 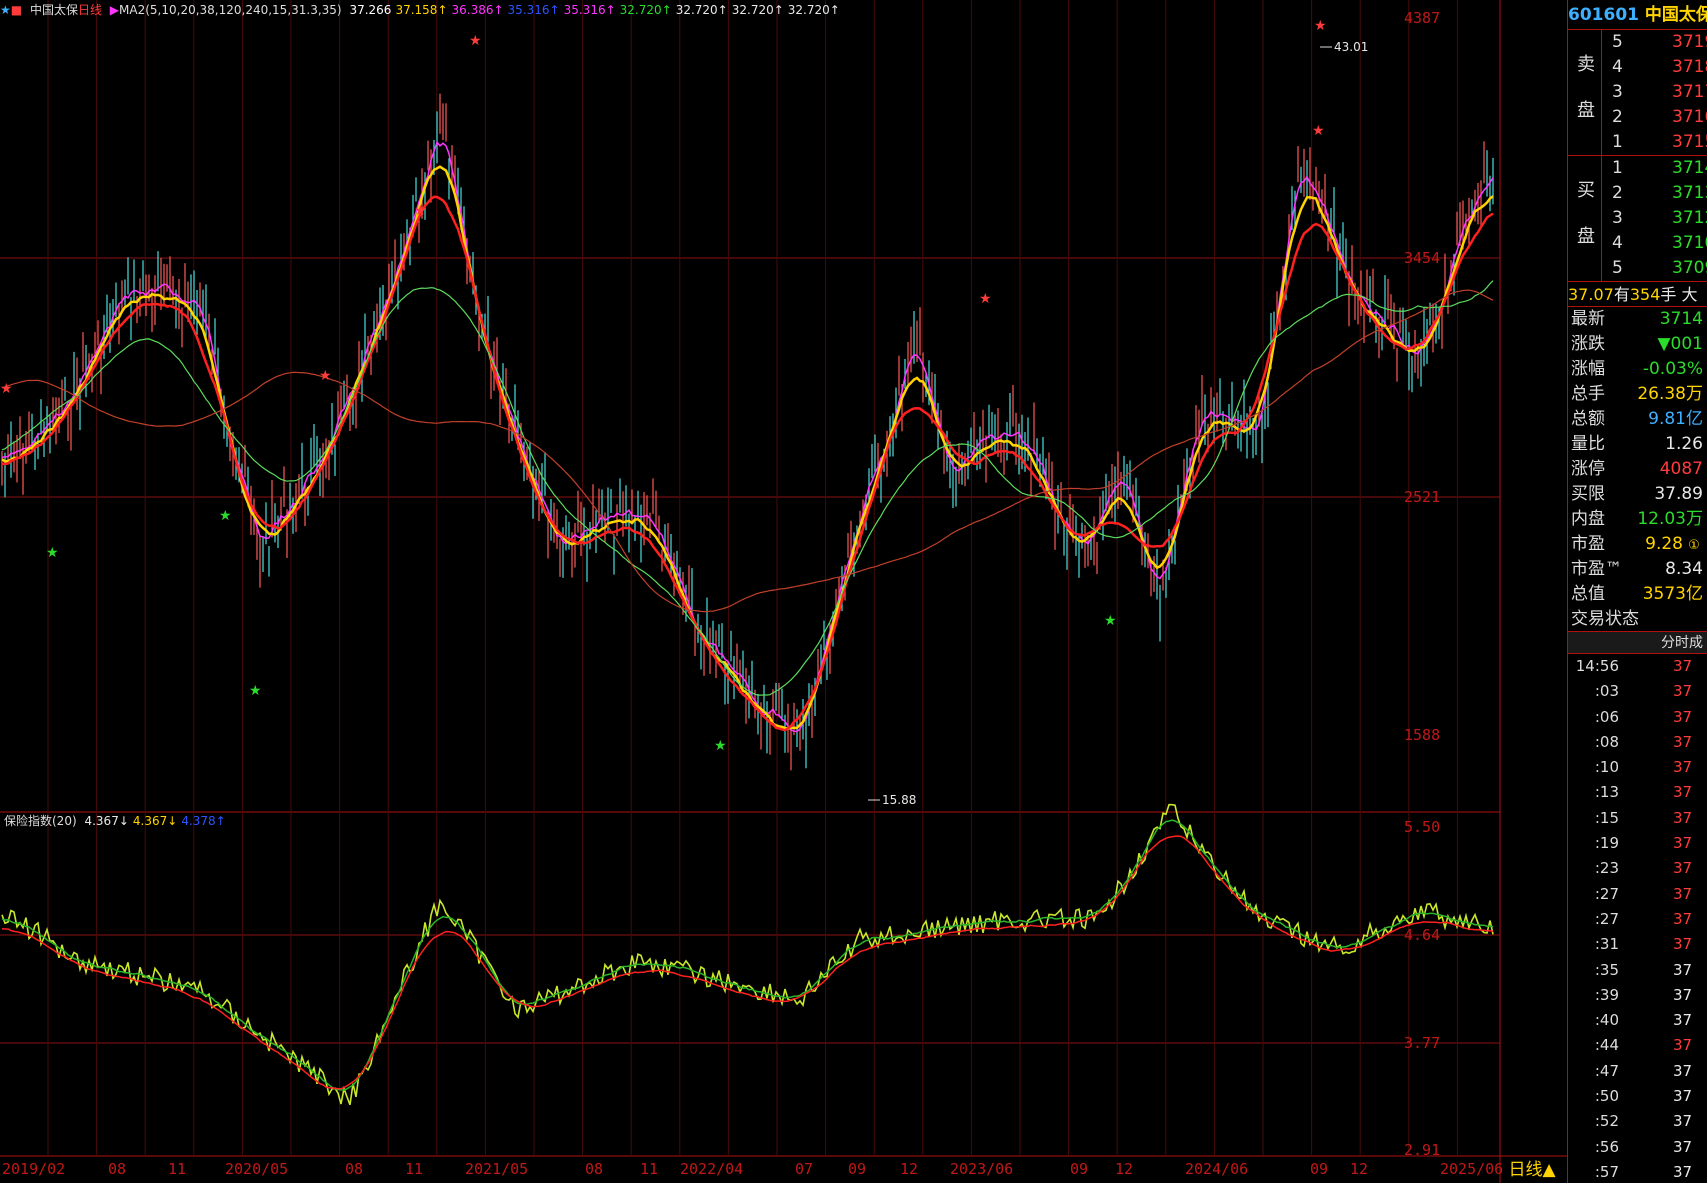 What do you see at coordinates (1637, 666) in the screenshot?
I see `tick-row: 14:56 37` at bounding box center [1637, 666].